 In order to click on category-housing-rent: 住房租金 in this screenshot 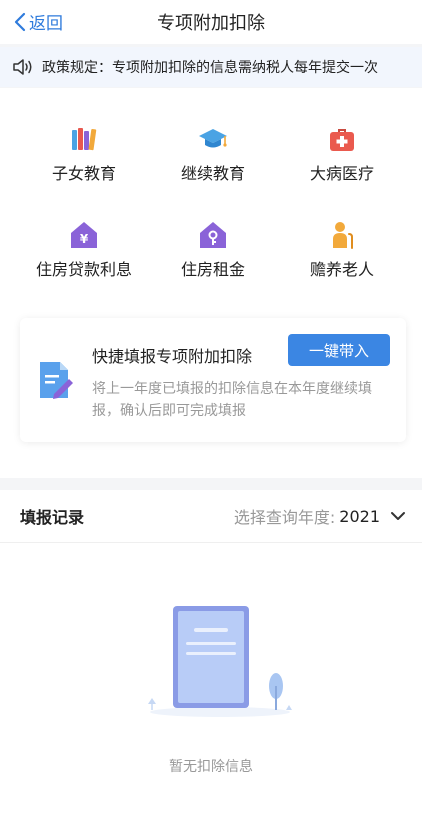, I will do `click(213, 250)`.